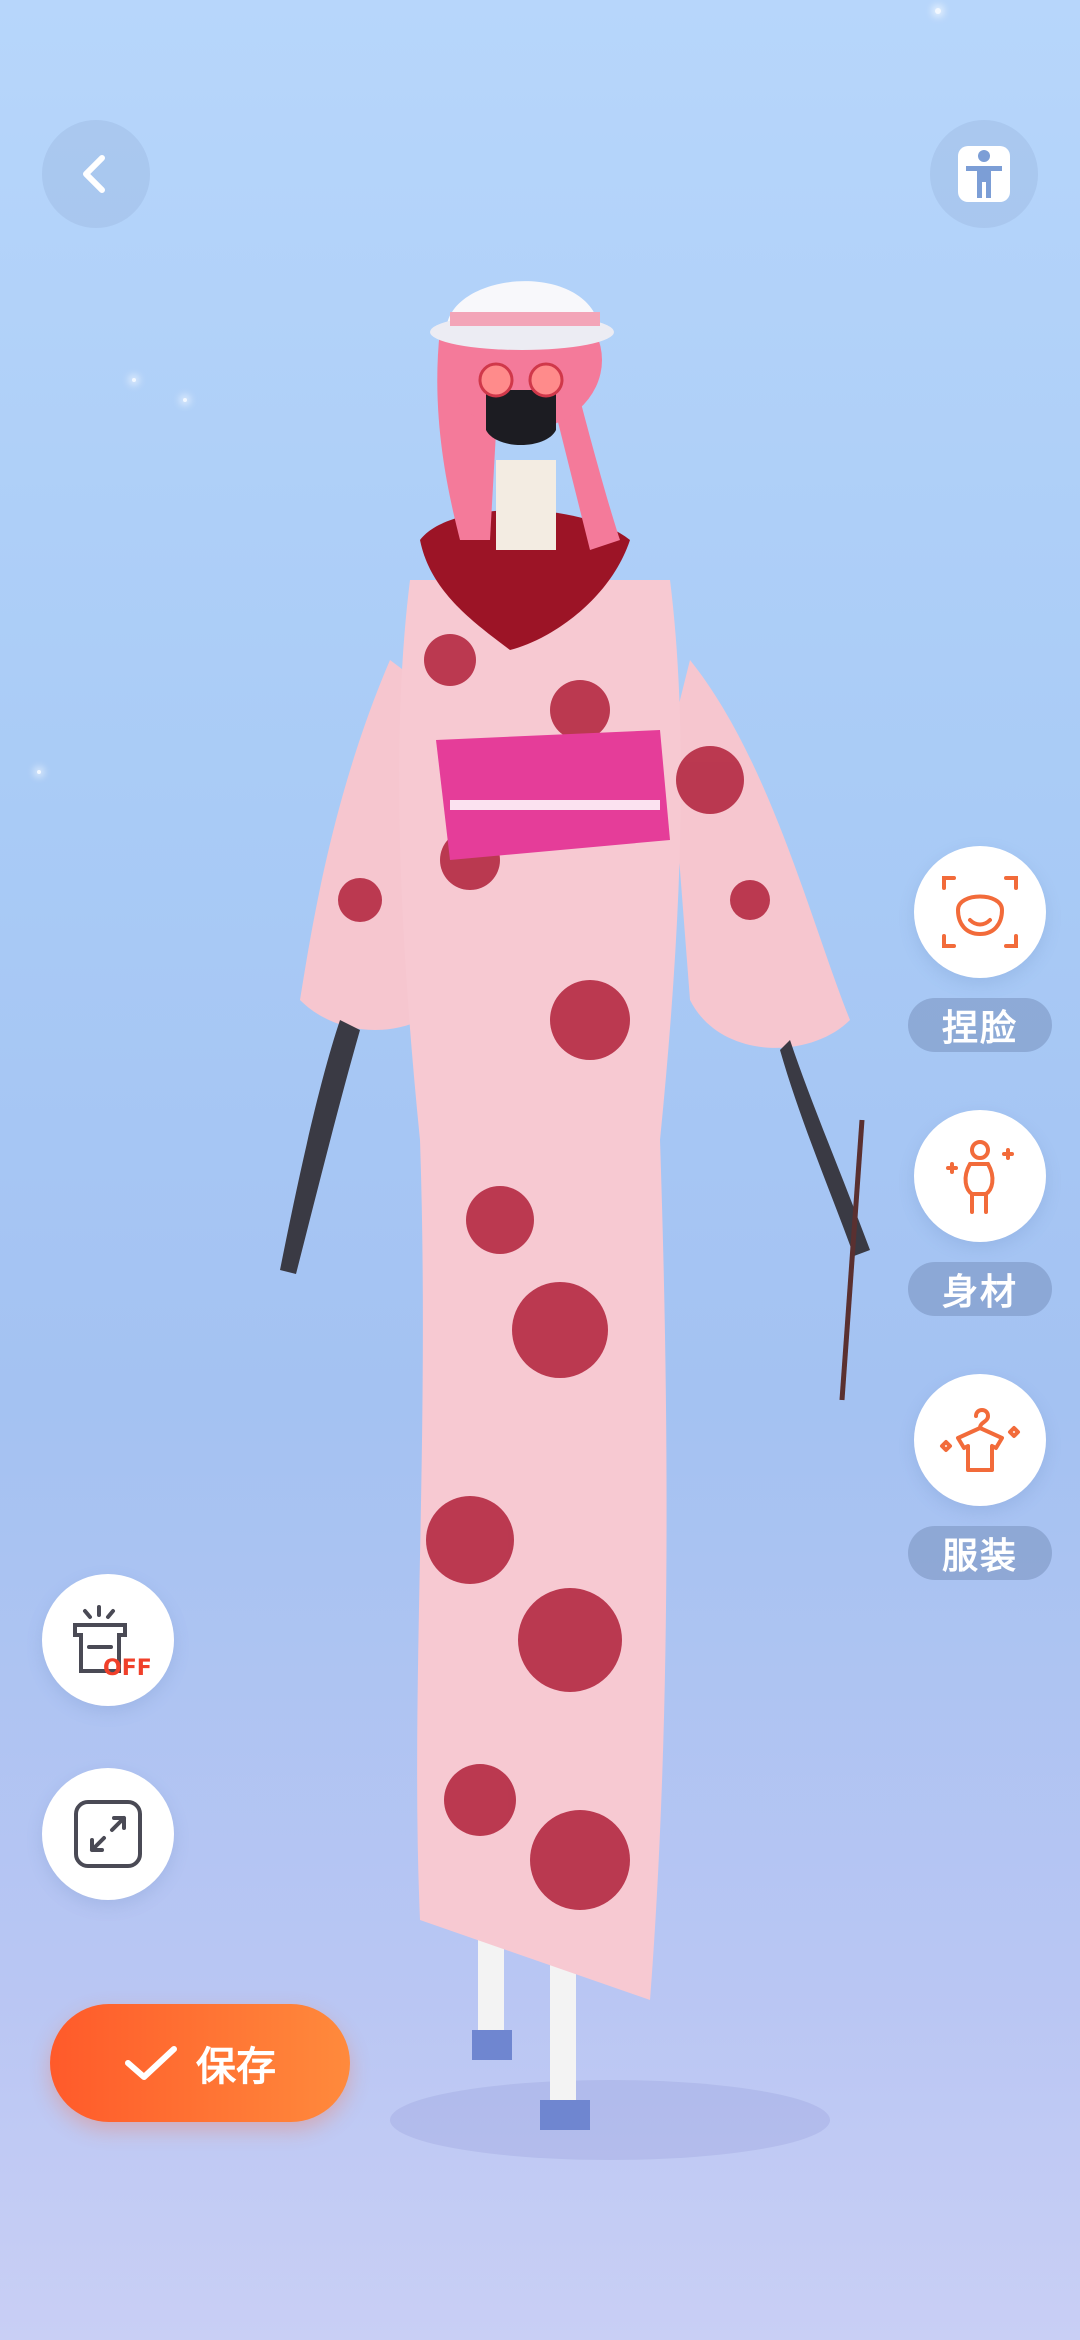 The width and height of the screenshot is (1080, 2340). I want to click on back-button, so click(96, 174).